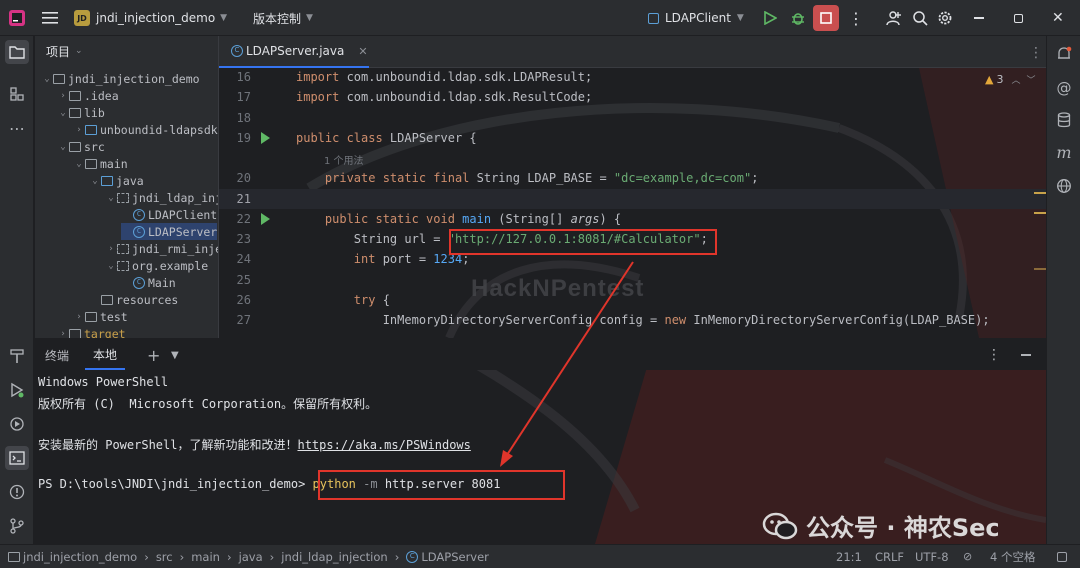  Describe the element at coordinates (932, 557) in the screenshot. I see `file-encoding: UTF-8` at that location.